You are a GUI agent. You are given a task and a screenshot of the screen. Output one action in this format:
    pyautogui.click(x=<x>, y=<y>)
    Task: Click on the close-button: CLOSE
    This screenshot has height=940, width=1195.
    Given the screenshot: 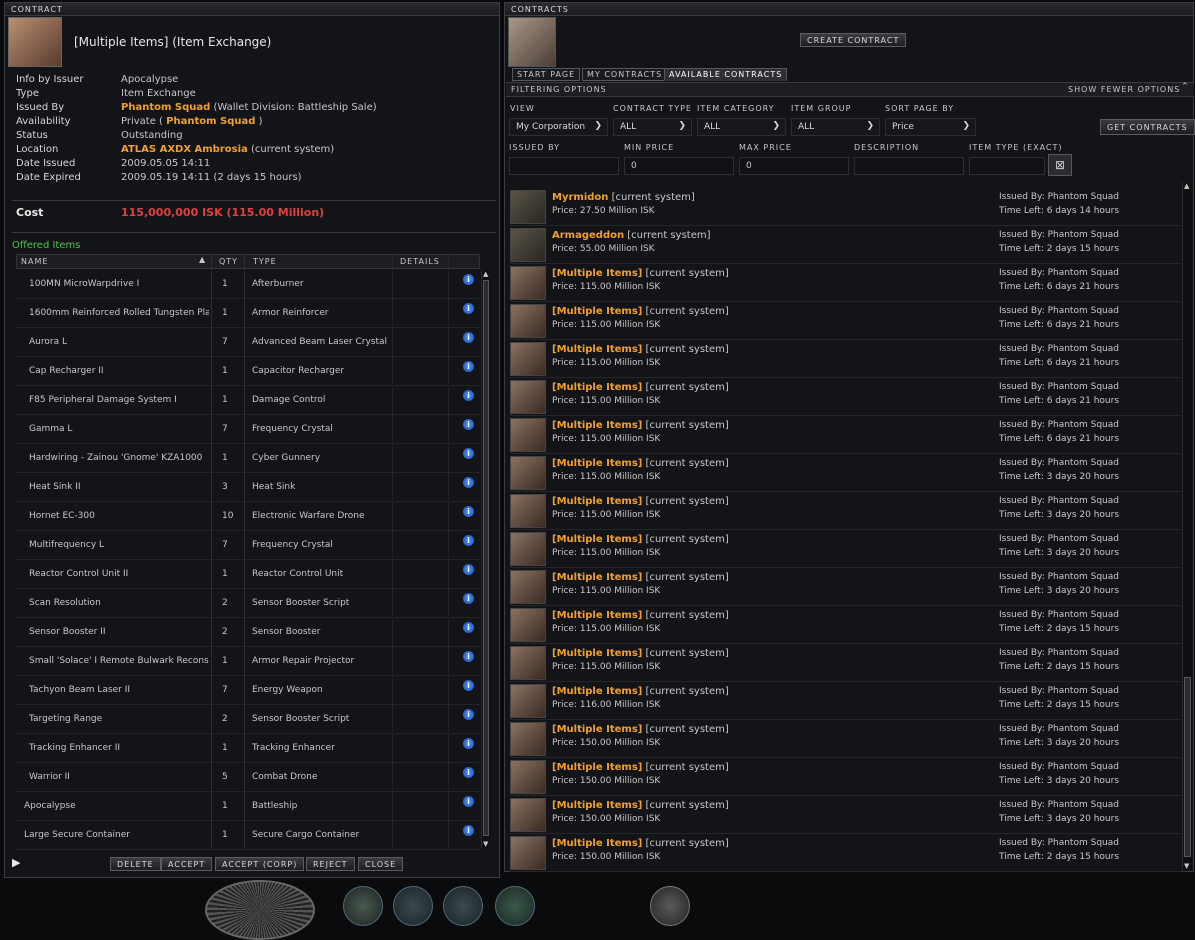 What is the action you would take?
    pyautogui.click(x=381, y=864)
    